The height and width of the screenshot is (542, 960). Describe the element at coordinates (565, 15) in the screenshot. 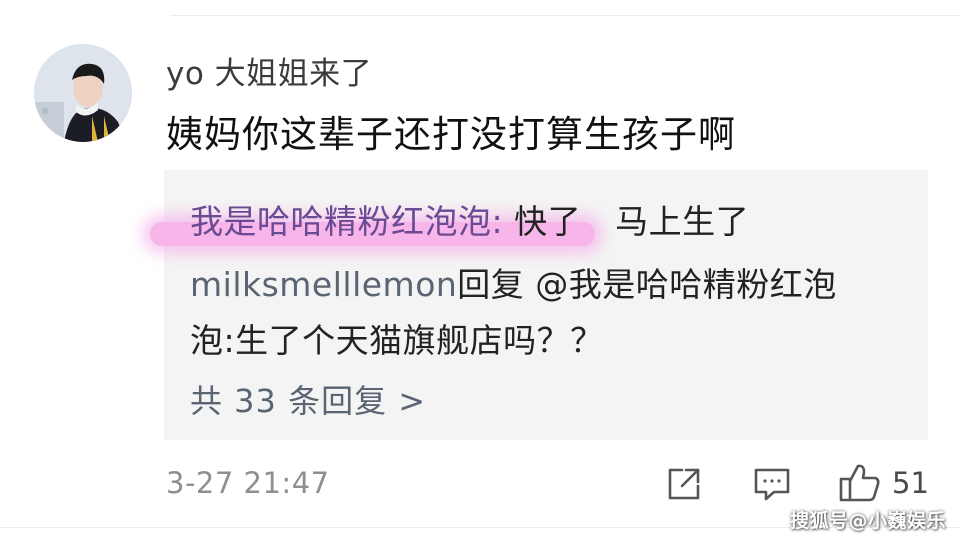

I see `top-divider` at that location.